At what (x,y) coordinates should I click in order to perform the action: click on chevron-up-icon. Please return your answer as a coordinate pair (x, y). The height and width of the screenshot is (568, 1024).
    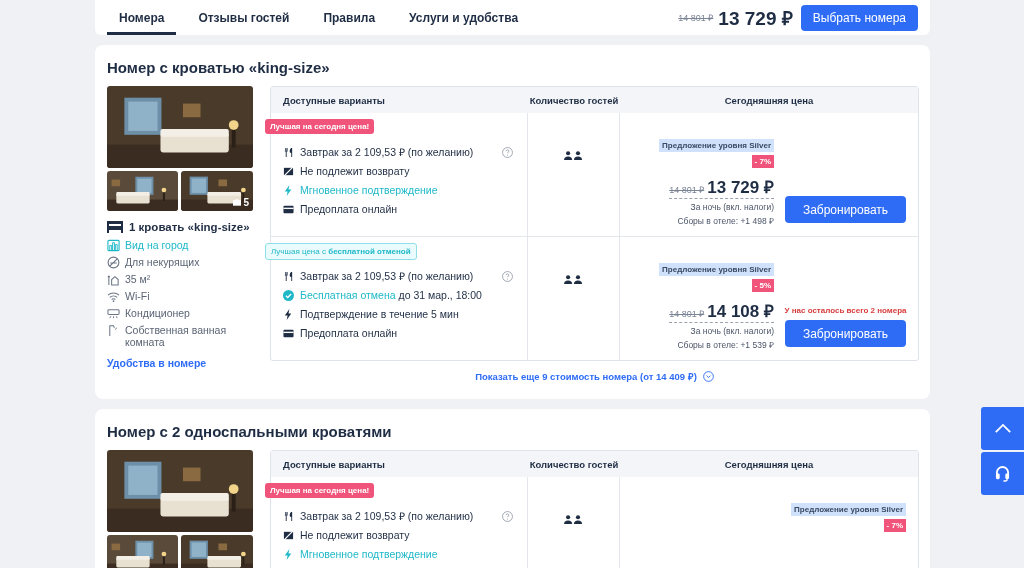
    Looking at the image, I should click on (1002, 428).